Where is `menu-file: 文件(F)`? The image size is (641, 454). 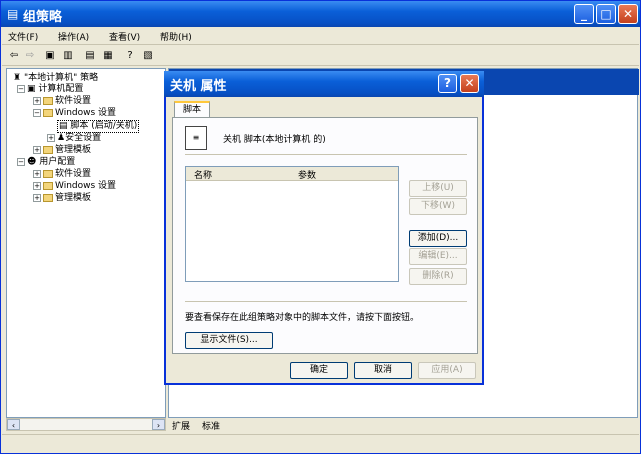 menu-file: 文件(F) is located at coordinates (23, 36).